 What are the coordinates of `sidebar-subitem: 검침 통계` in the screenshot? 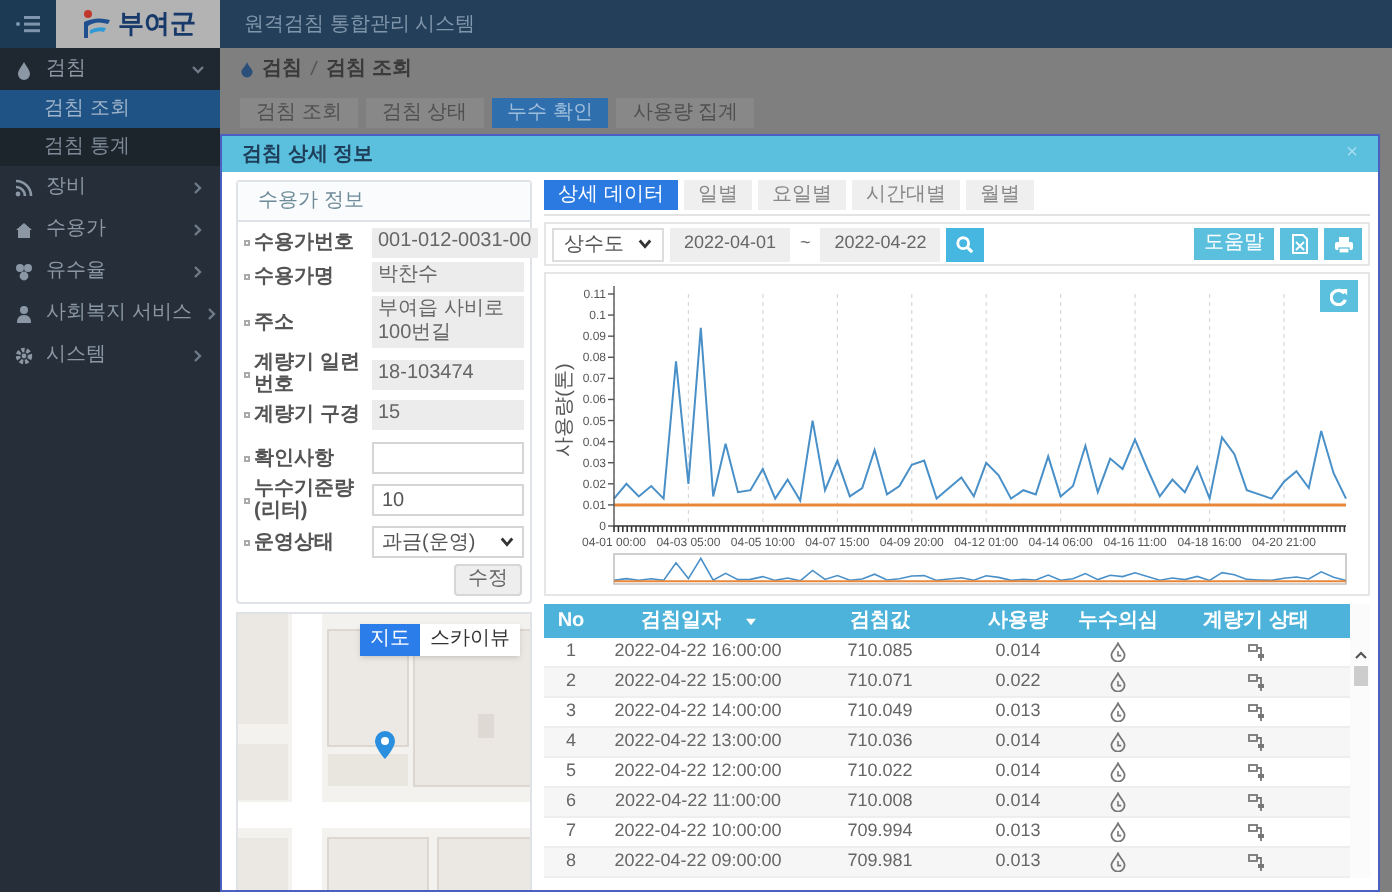 It's located at (110, 147).